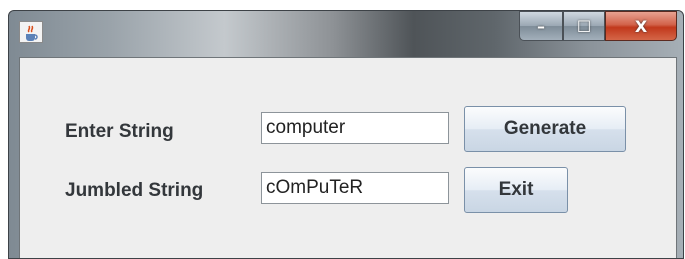  I want to click on minimize-button: –, so click(541, 26).